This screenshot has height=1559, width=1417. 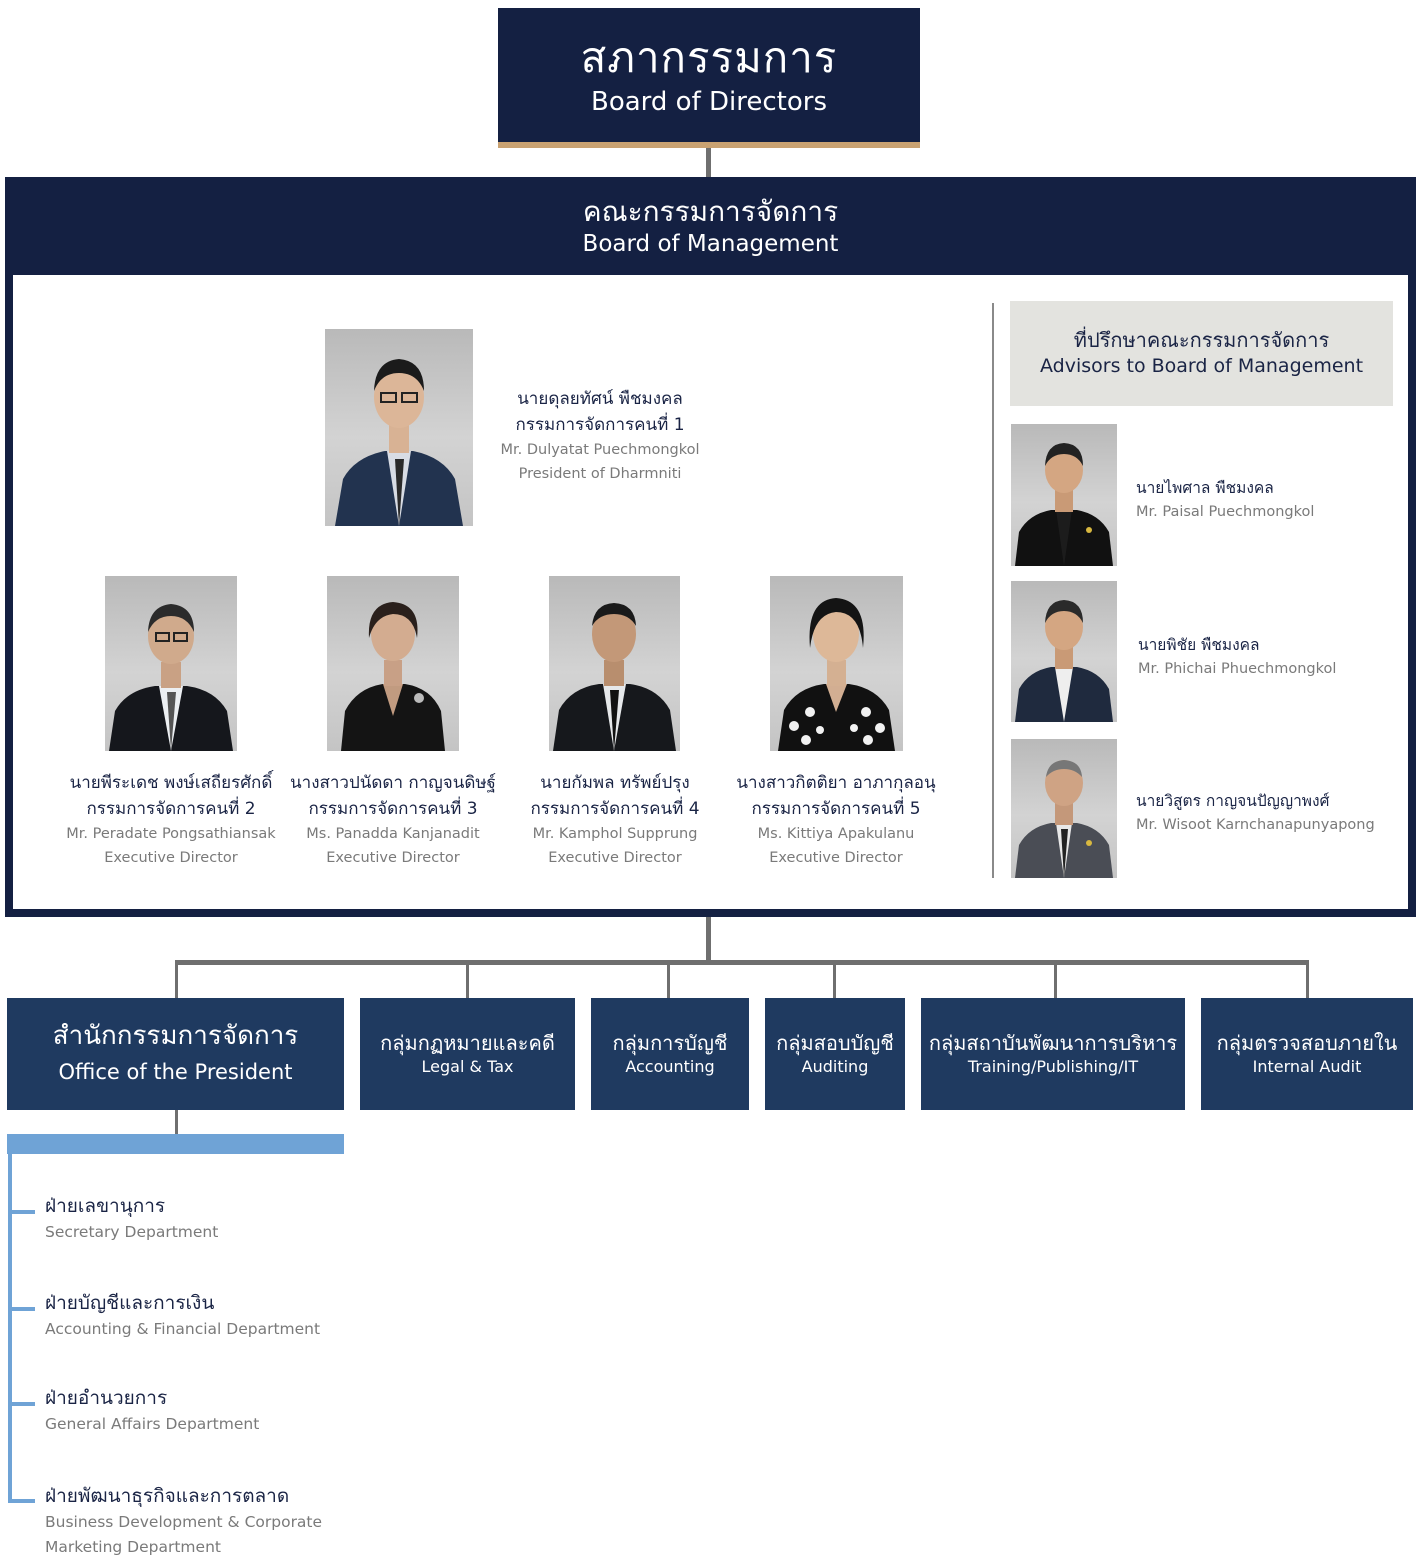 What do you see at coordinates (600, 450) in the screenshot?
I see `president-name-en: Mr. Dulyatat Puechmongkol` at bounding box center [600, 450].